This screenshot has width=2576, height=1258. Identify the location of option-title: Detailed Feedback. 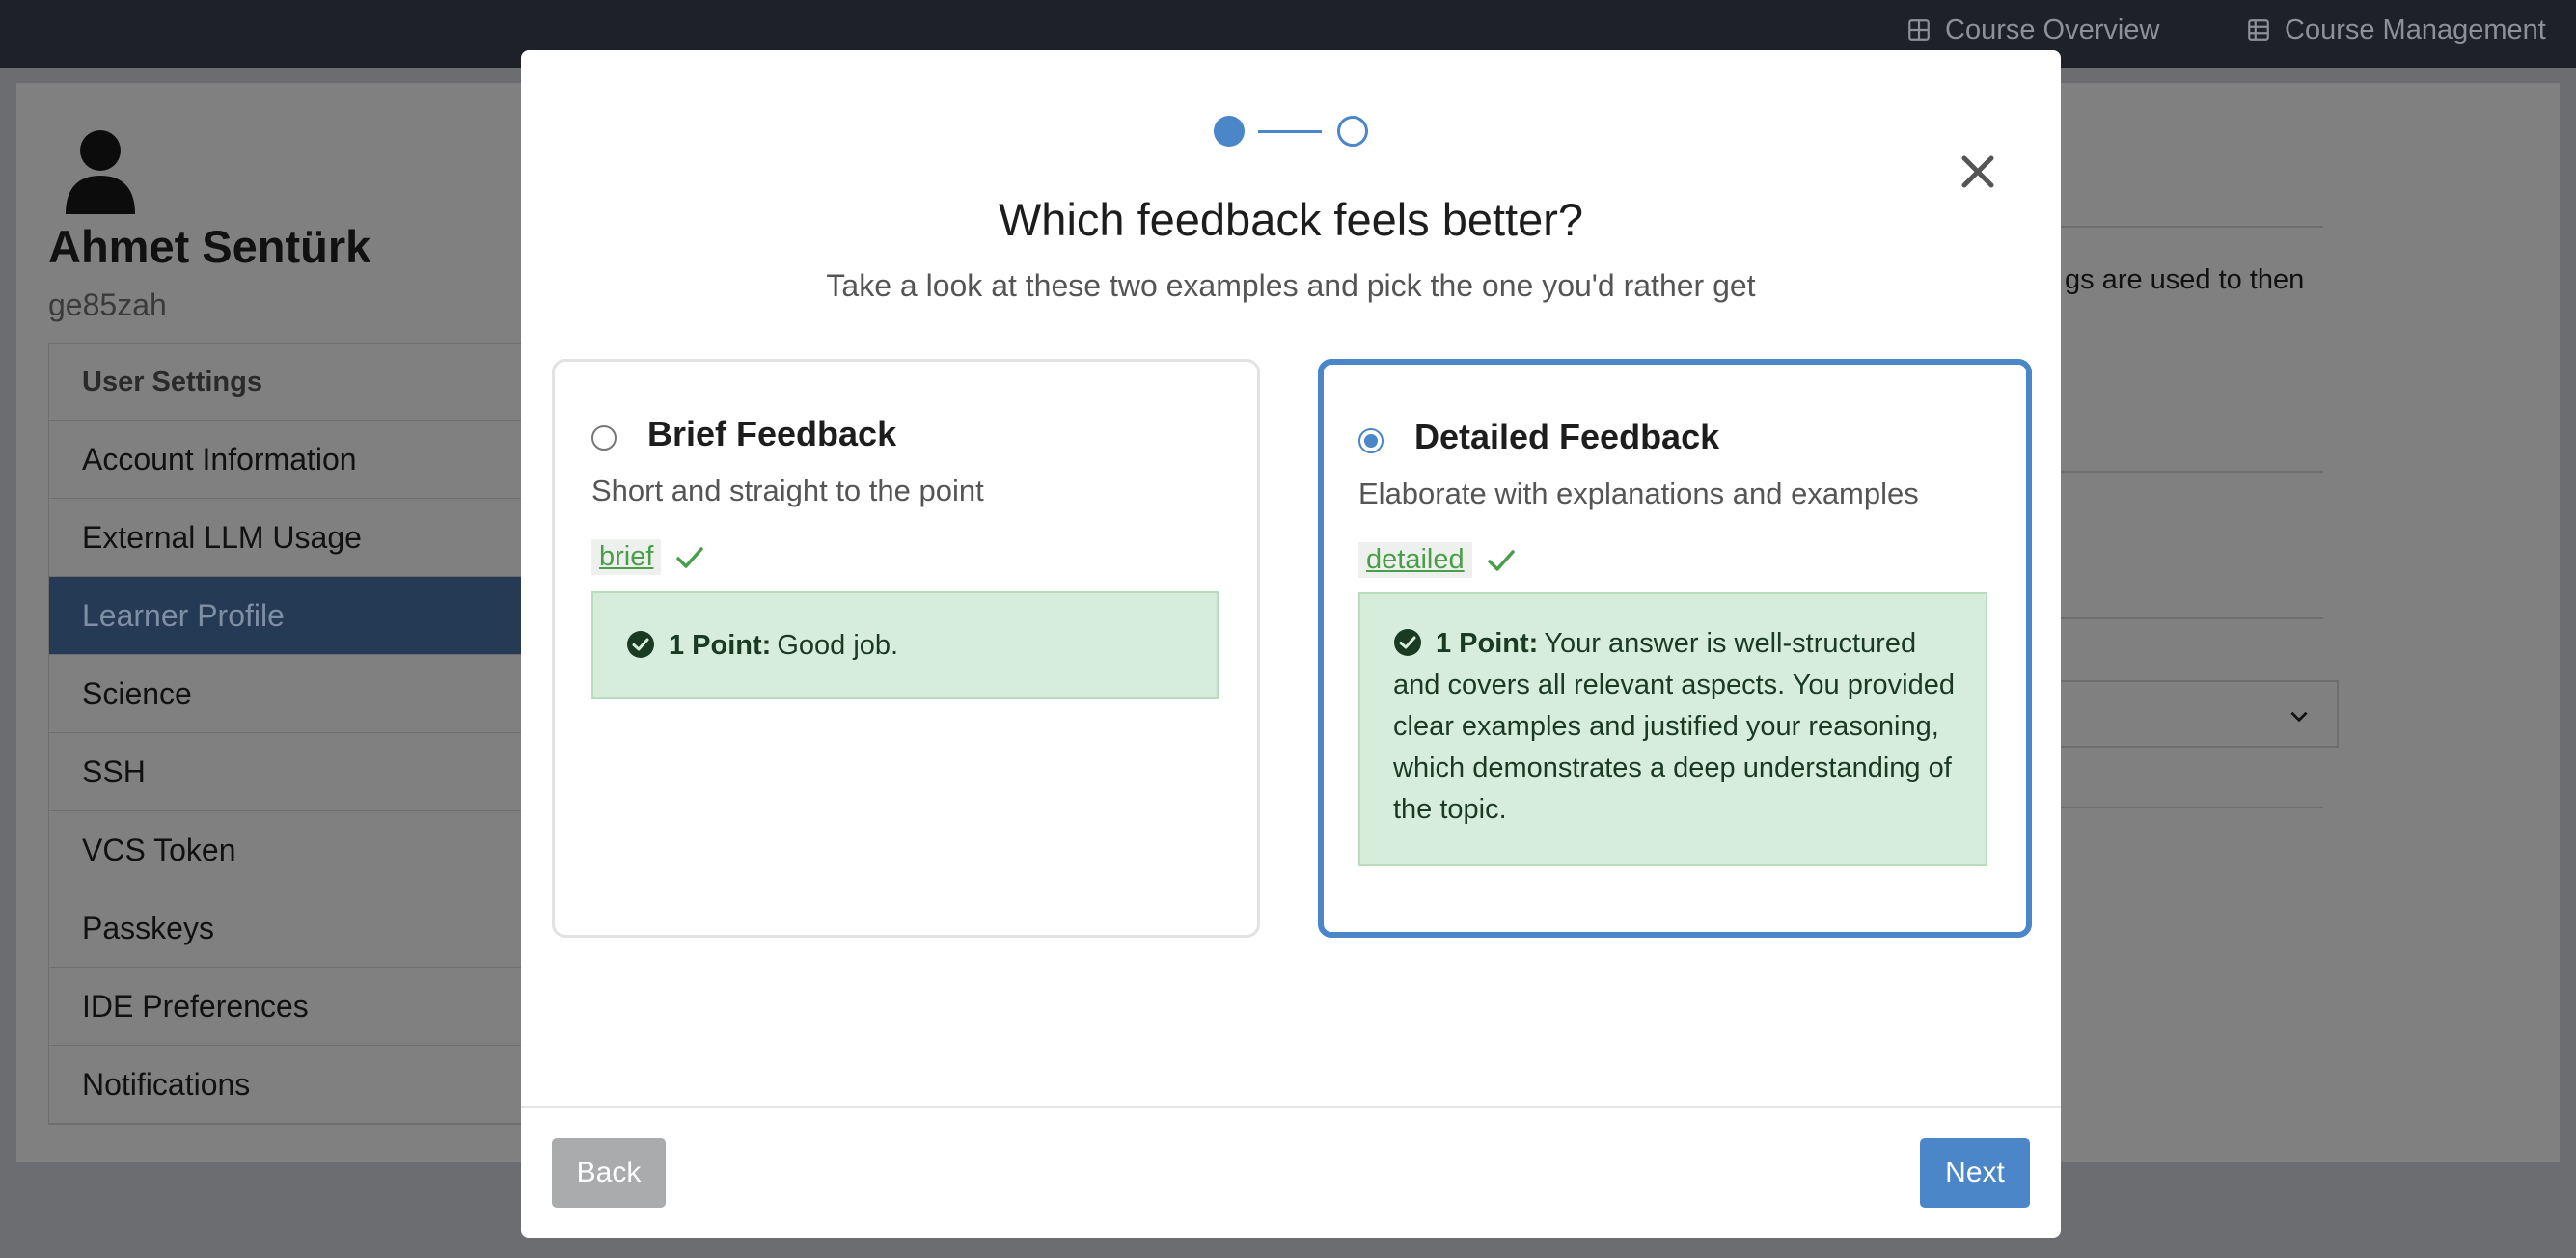
(1567, 436).